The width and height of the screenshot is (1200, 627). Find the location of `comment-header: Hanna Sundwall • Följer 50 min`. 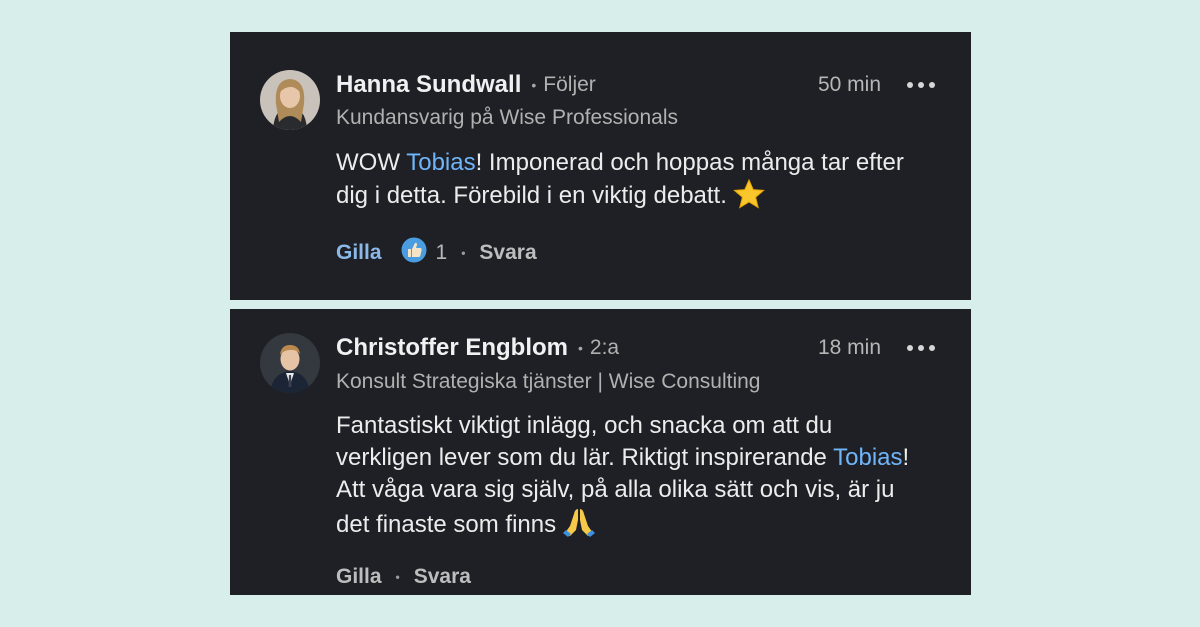

comment-header: Hanna Sundwall • Följer 50 min is located at coordinates (635, 85).